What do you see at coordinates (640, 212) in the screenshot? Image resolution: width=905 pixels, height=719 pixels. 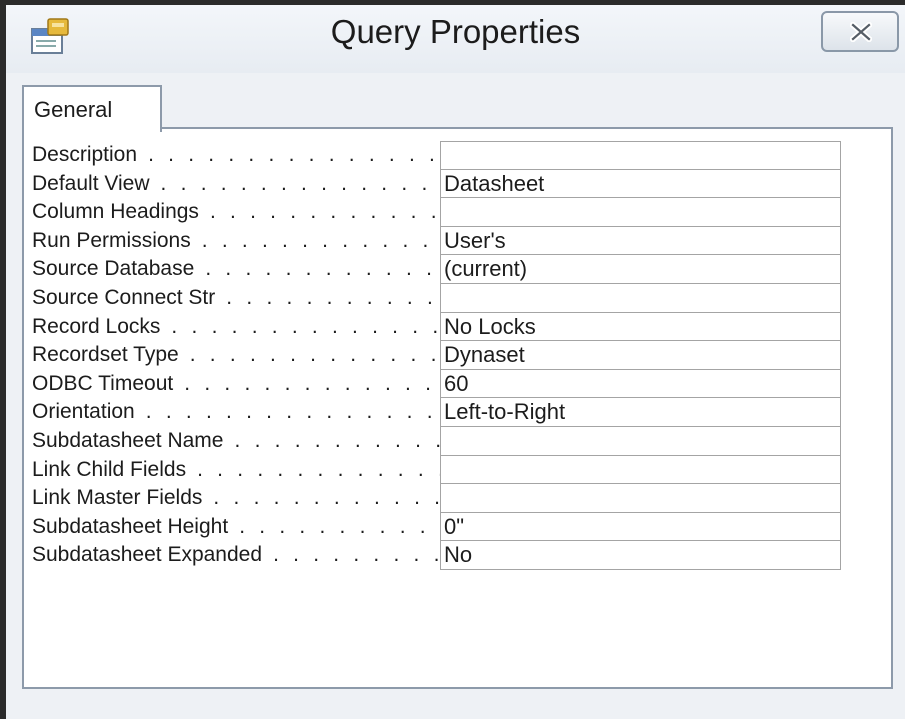 I see `column-headings-field` at bounding box center [640, 212].